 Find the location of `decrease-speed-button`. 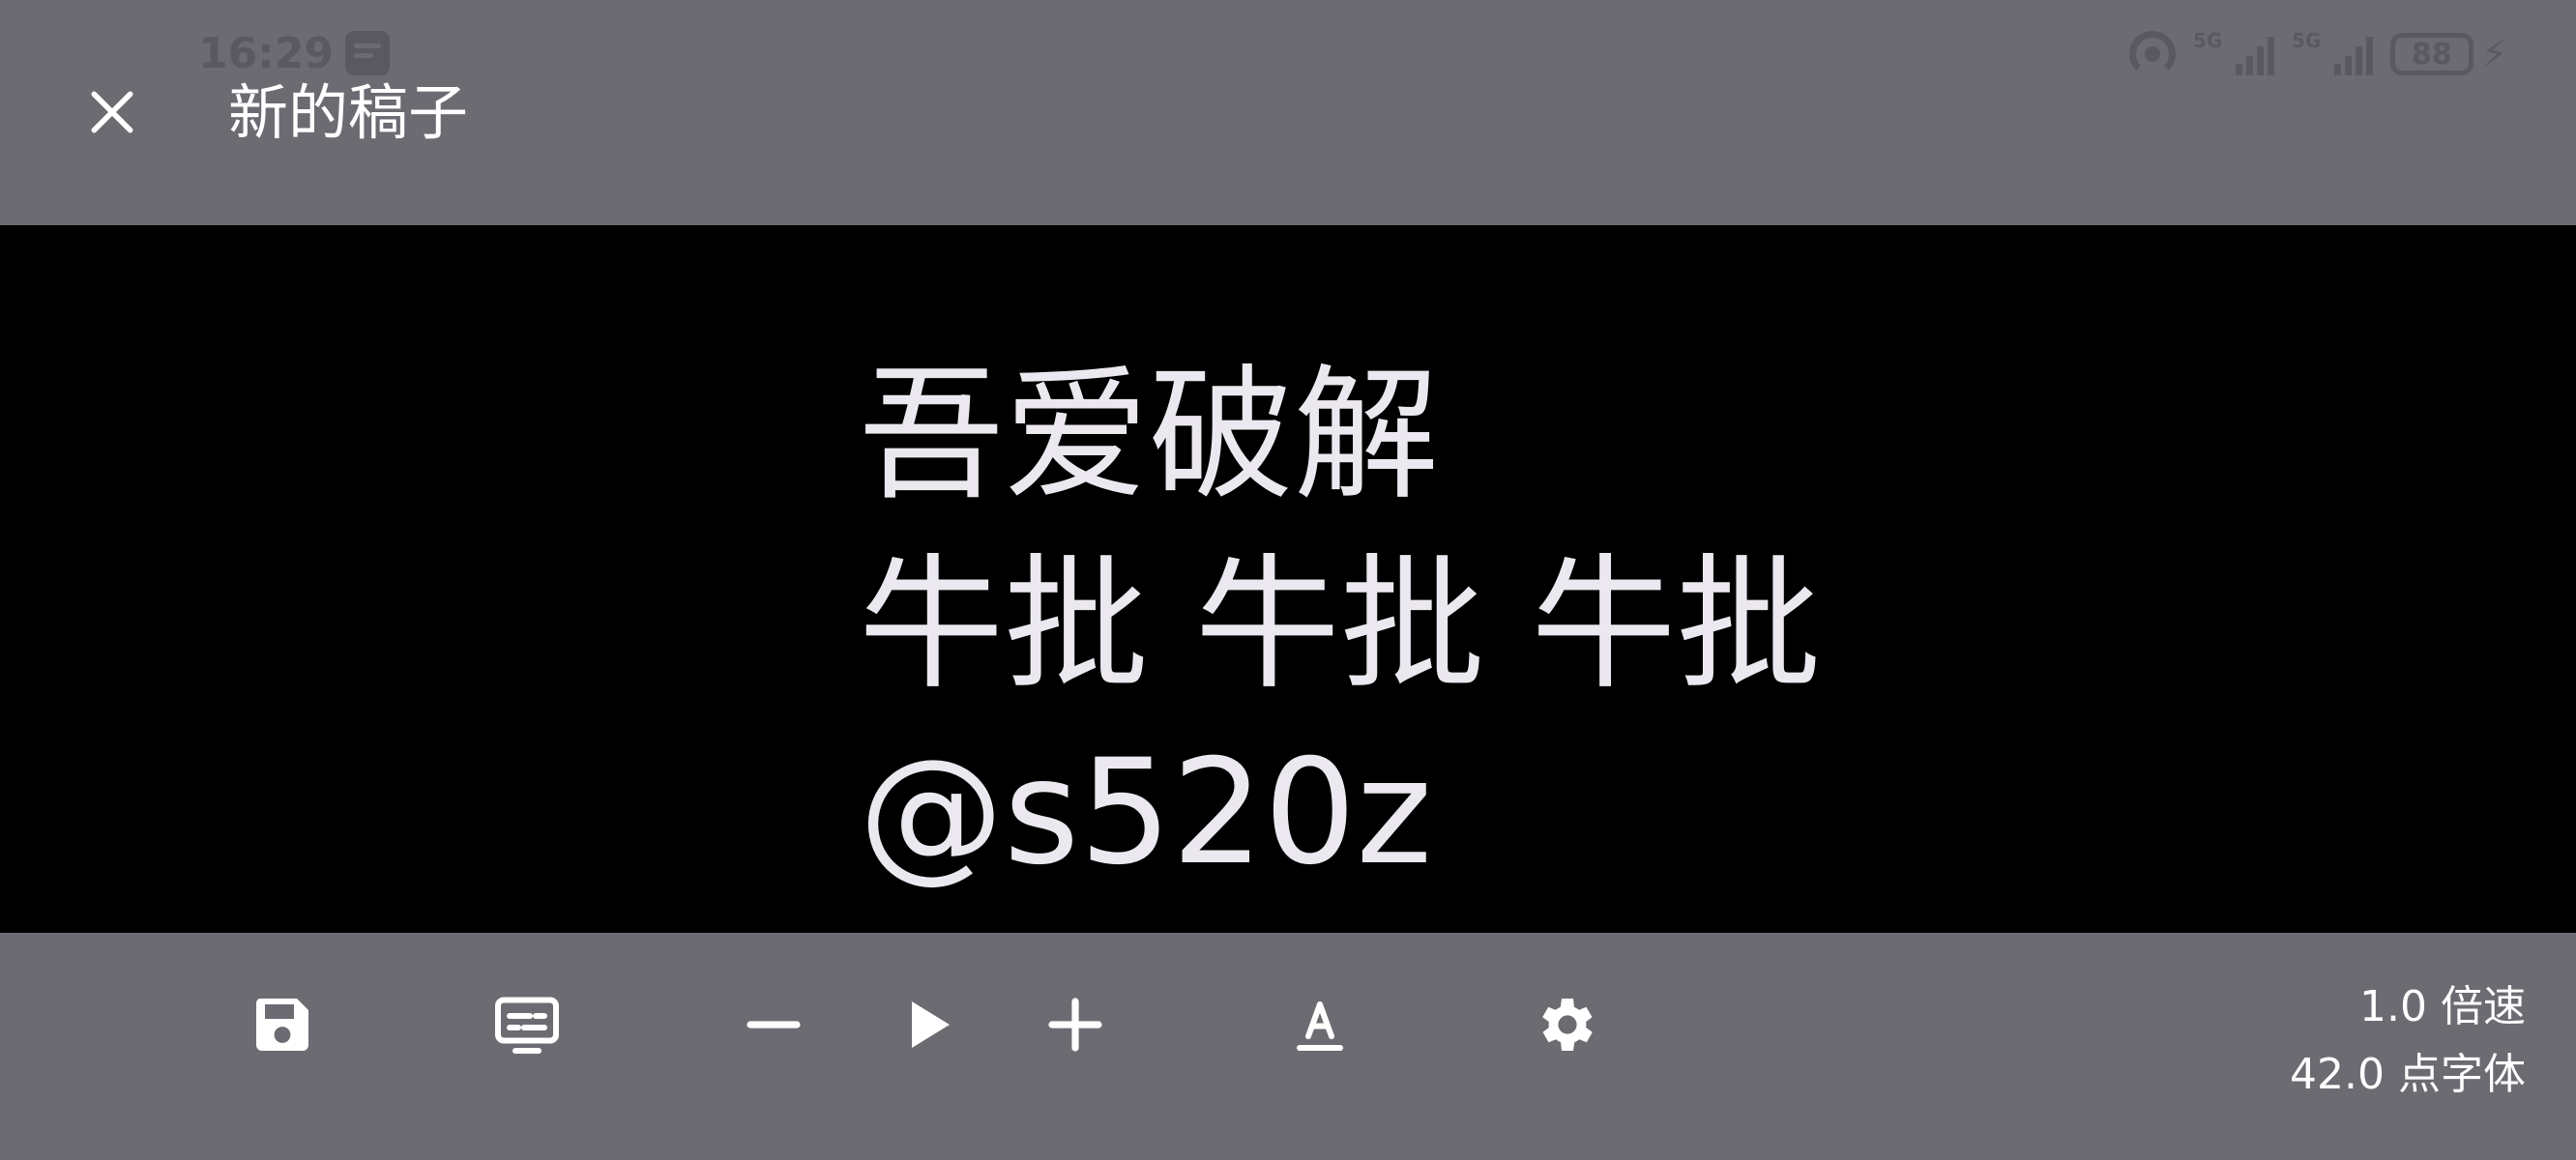

decrease-speed-button is located at coordinates (773, 1025).